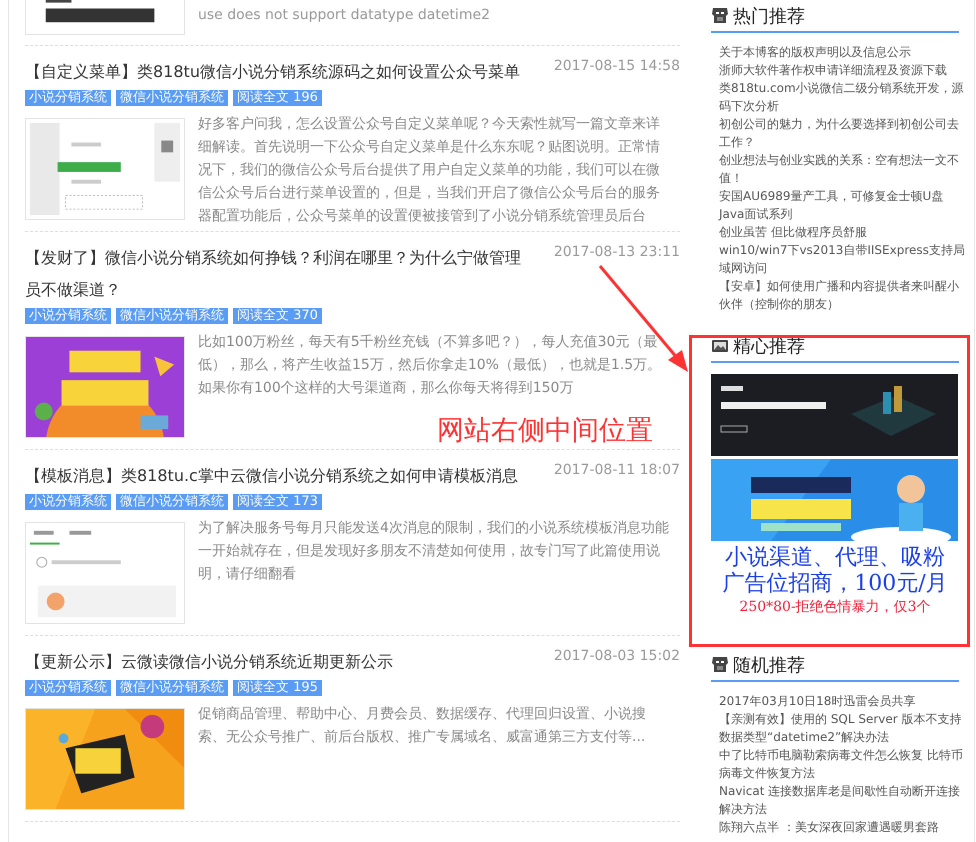  I want to click on ad-note: 250*80-拒绝色情暴力，仅3个, so click(835, 607).